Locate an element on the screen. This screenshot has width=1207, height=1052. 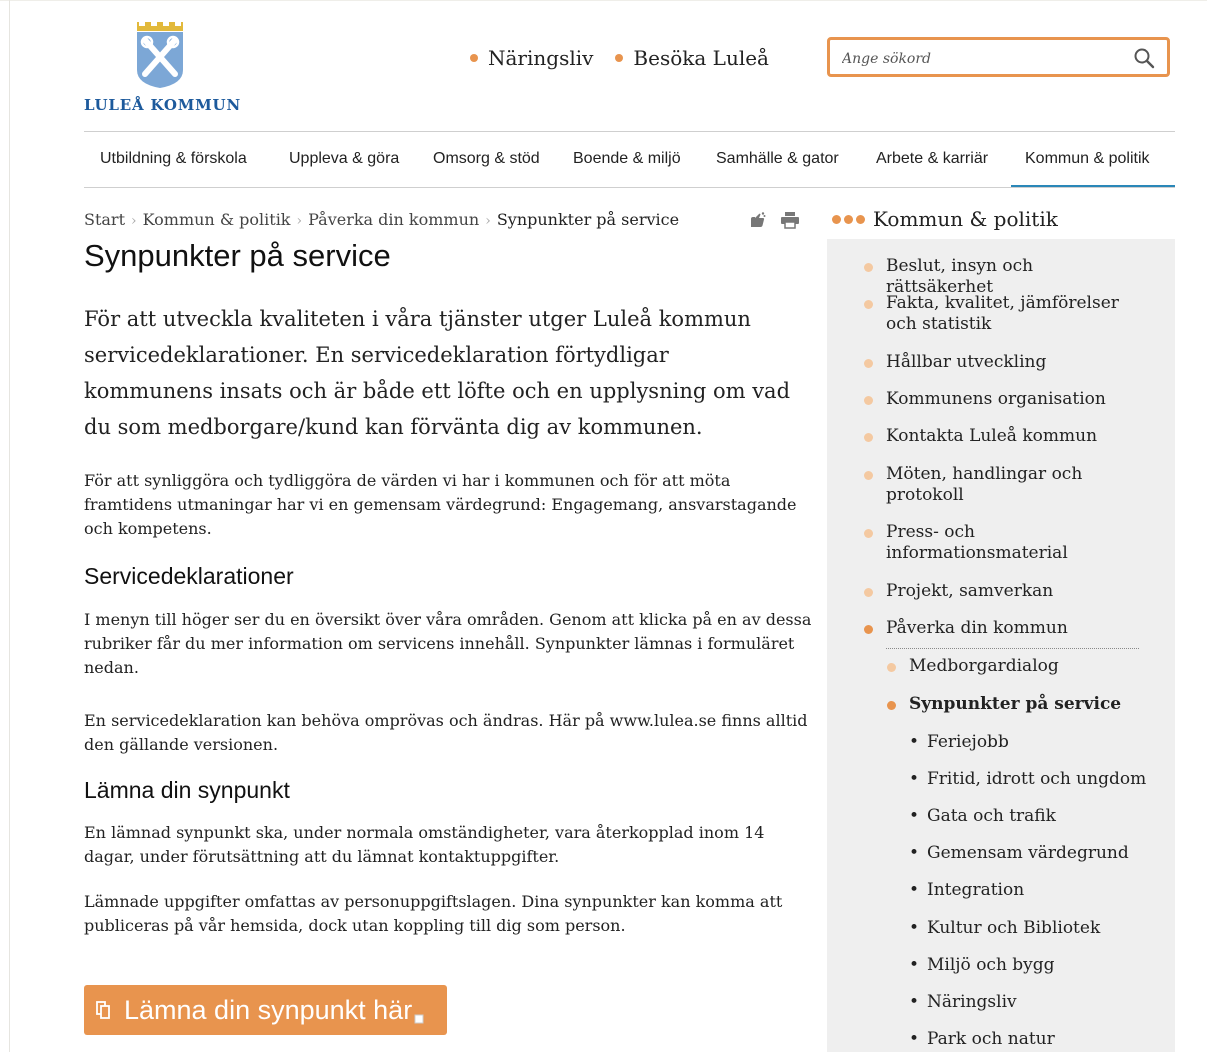
leaf-label: Näringsliv is located at coordinates (972, 1002).